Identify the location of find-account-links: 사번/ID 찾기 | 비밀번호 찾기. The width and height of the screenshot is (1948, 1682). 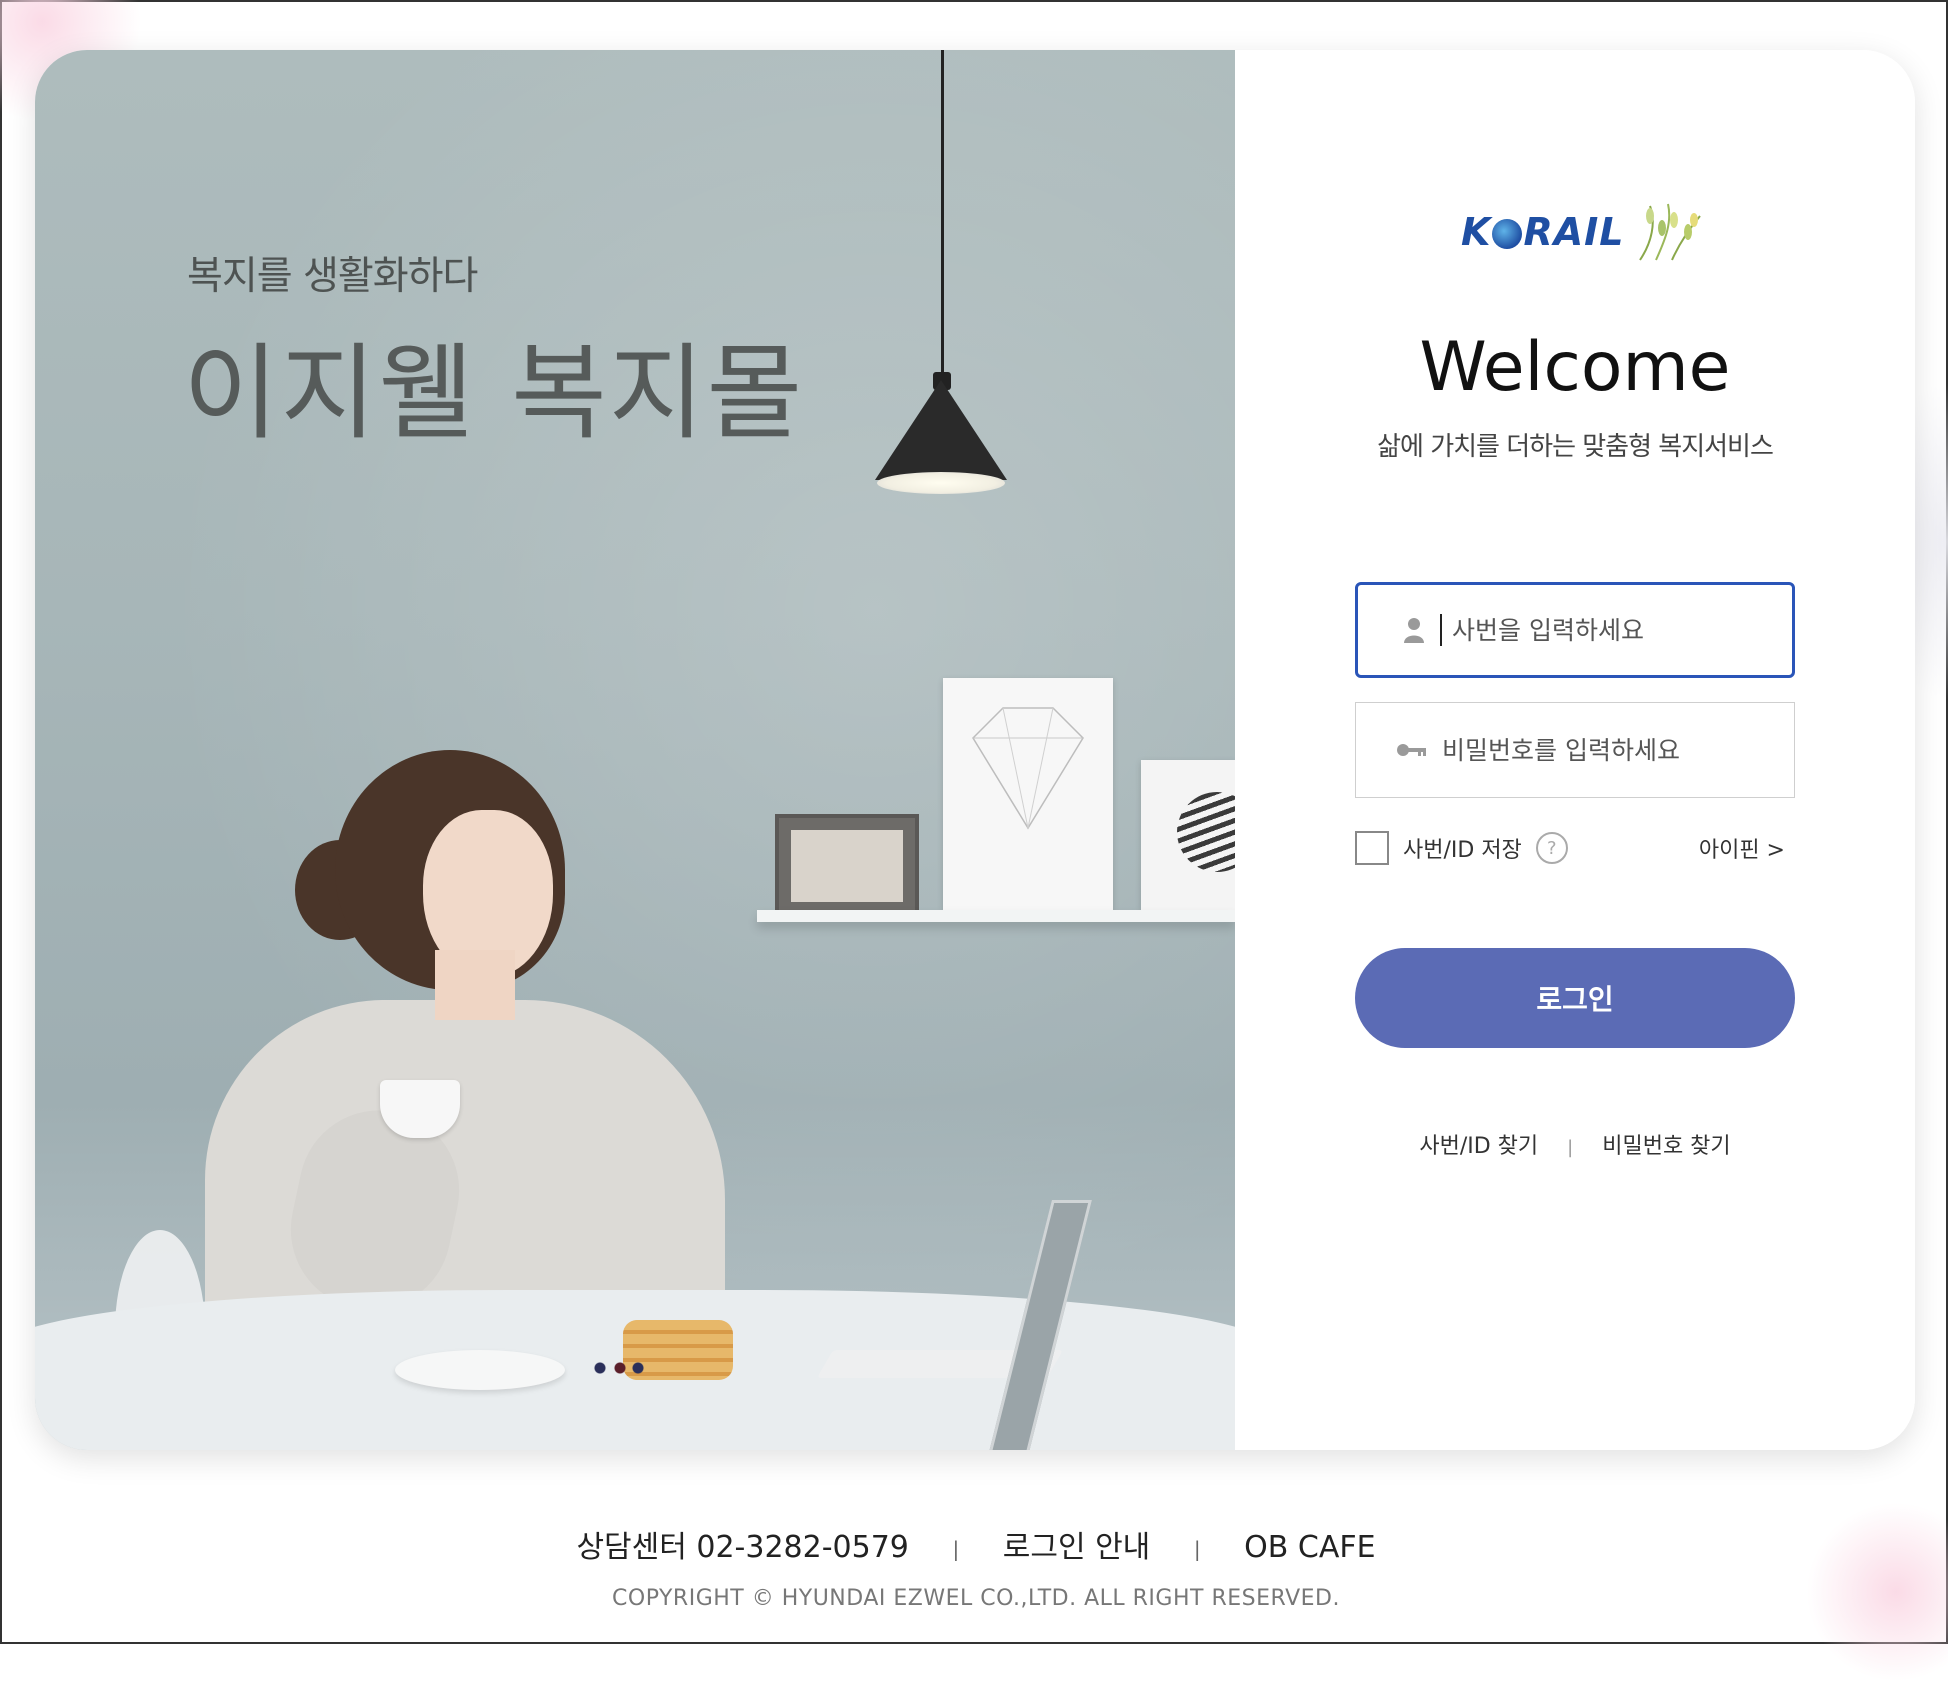
(1575, 1144).